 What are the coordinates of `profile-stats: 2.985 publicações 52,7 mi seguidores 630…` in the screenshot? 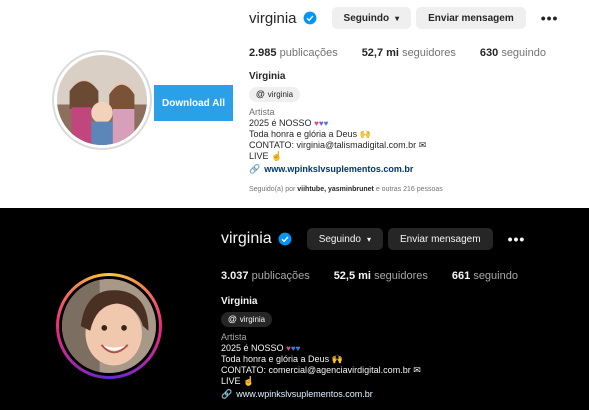 It's located at (409, 53).